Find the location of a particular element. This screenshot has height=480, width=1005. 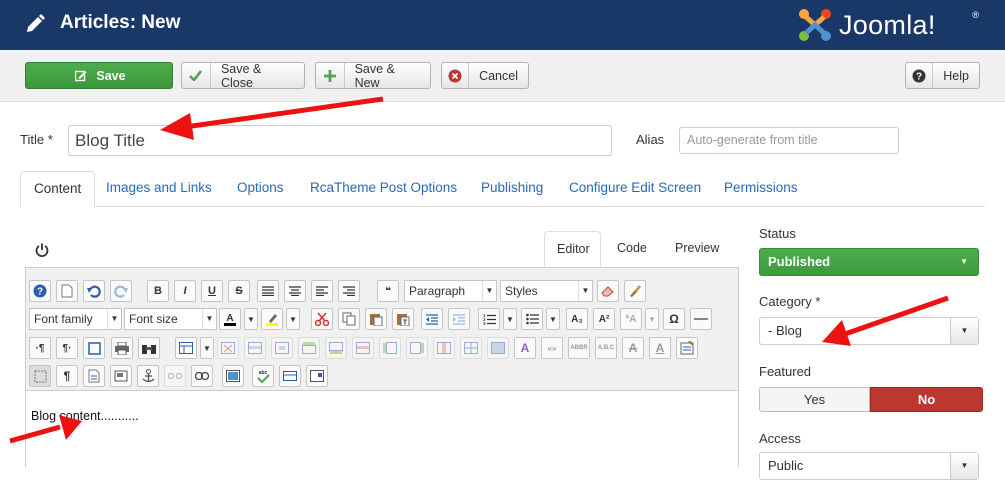

tab-content: Content is located at coordinates (58, 189).